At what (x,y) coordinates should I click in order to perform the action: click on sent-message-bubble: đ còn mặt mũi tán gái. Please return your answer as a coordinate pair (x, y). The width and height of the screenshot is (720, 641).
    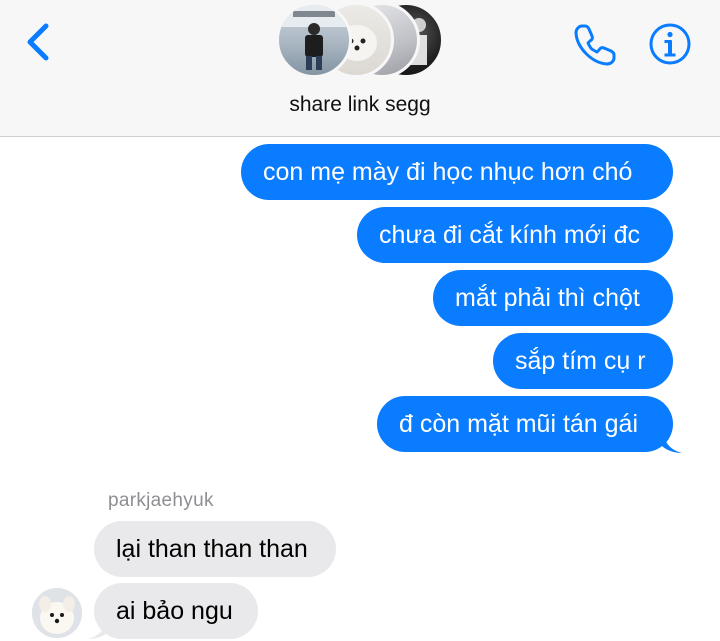
    Looking at the image, I should click on (525, 424).